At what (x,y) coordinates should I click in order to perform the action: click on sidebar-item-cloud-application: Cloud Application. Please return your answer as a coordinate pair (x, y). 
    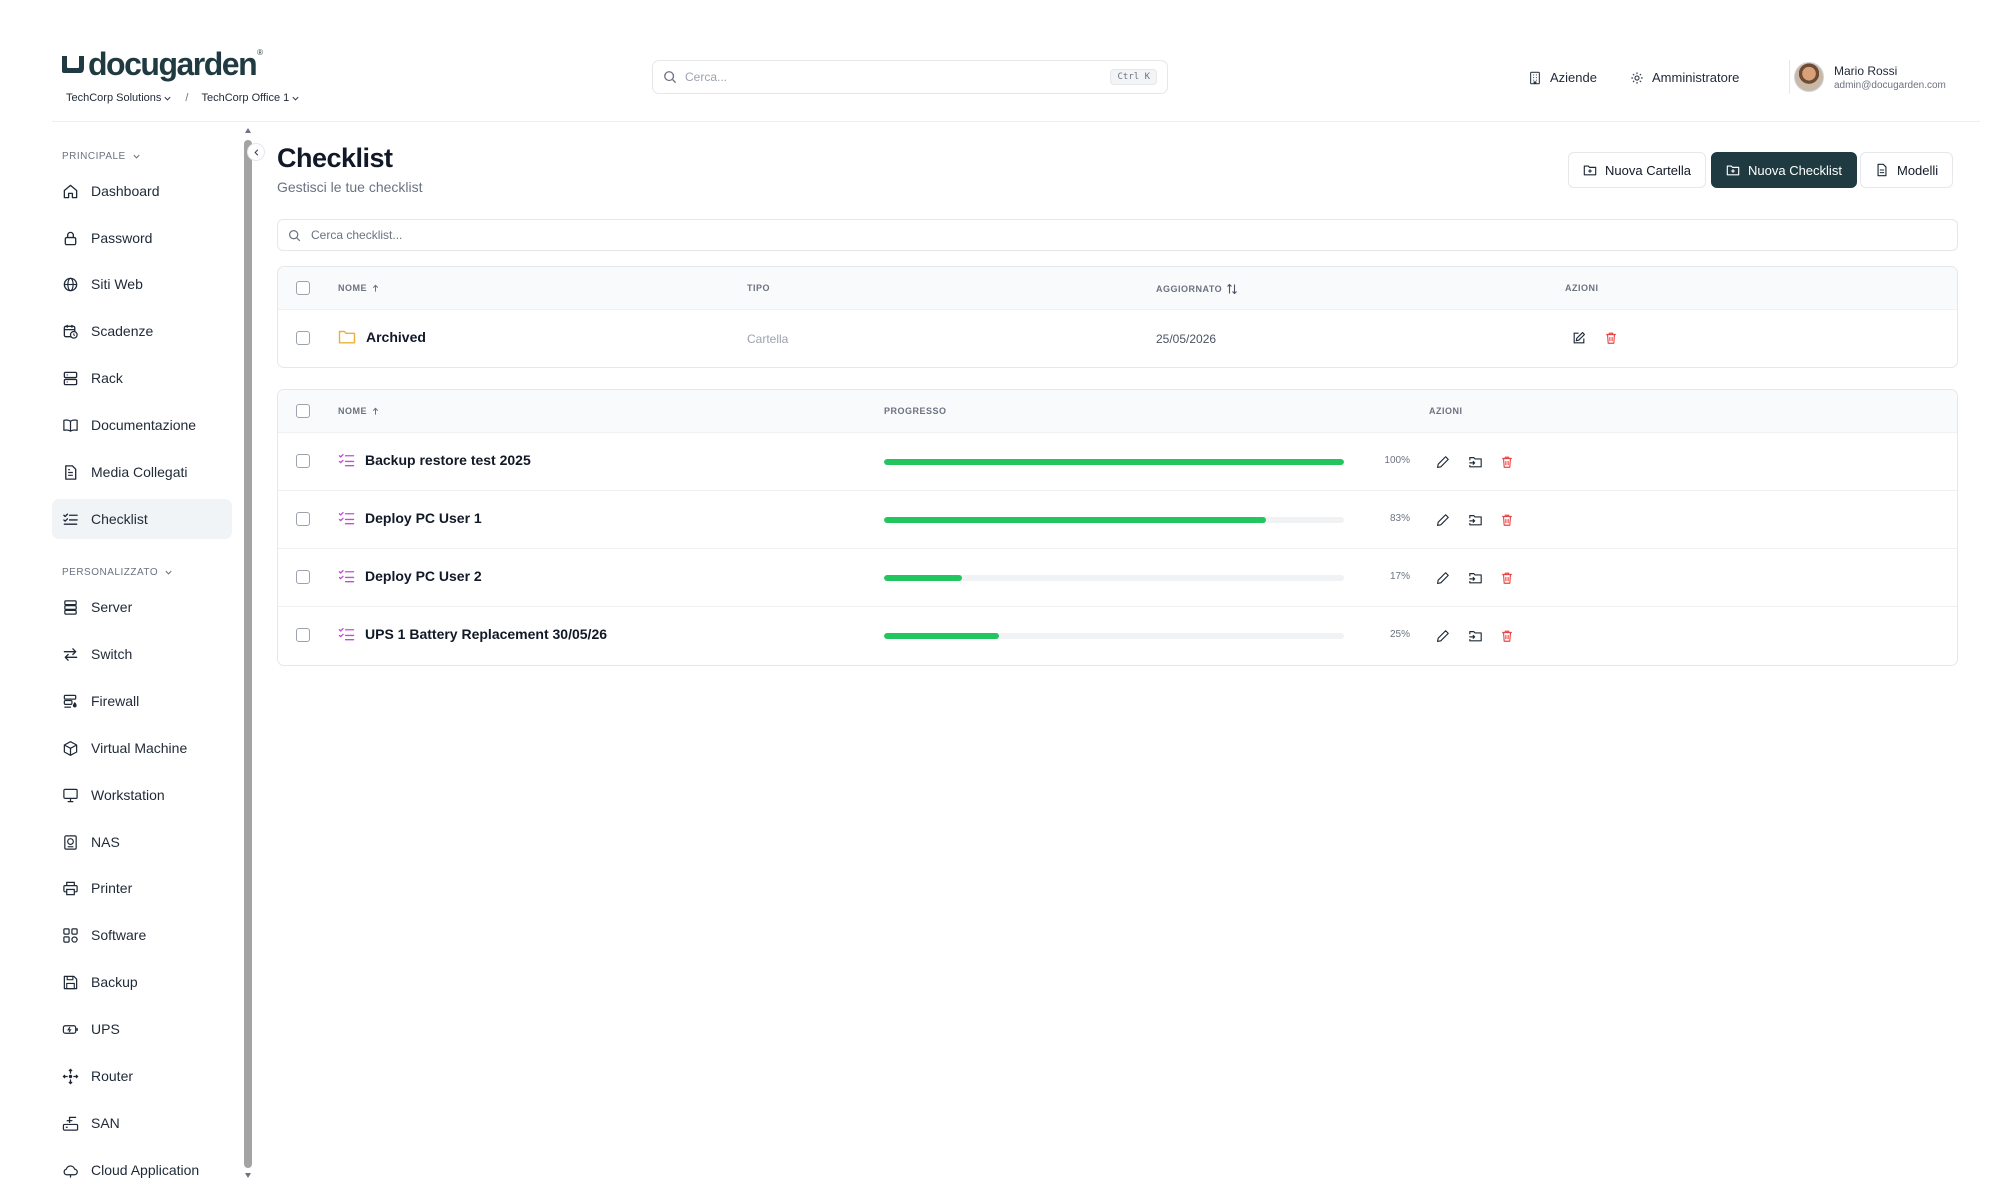
    Looking at the image, I should click on (142, 1170).